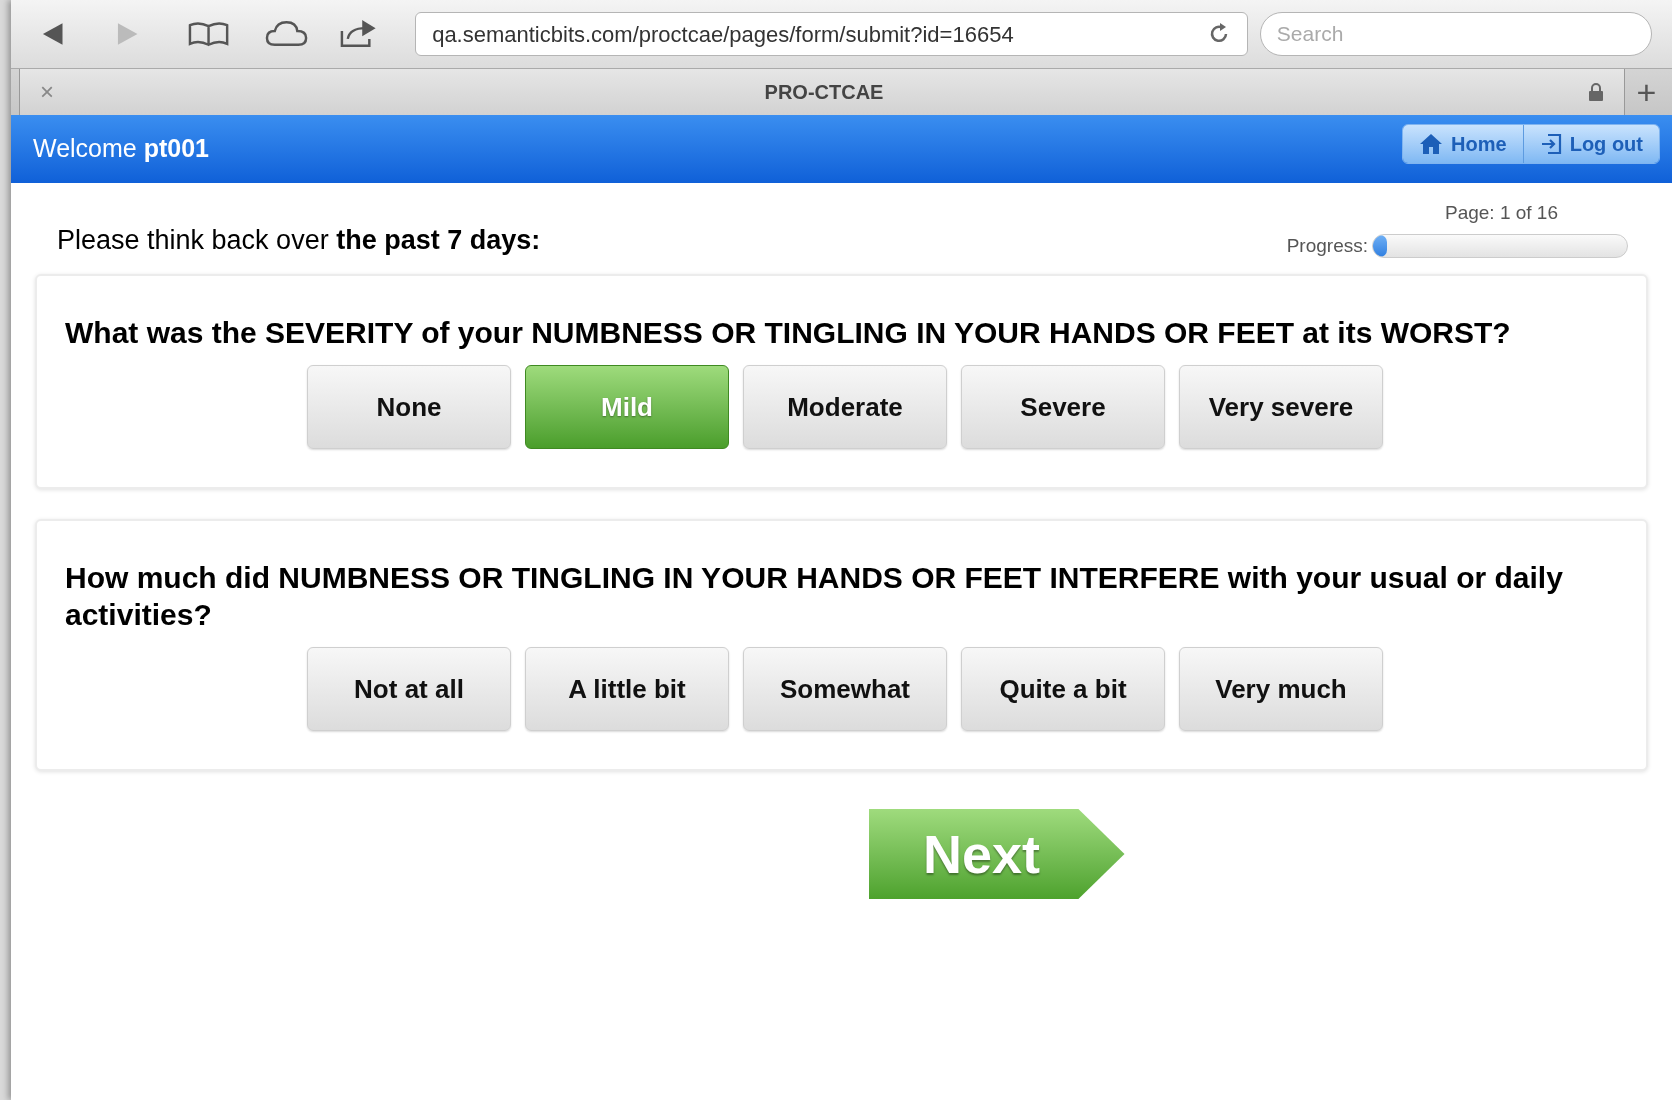  I want to click on instruction-text: Please think back over the past 7 days:, so click(299, 240).